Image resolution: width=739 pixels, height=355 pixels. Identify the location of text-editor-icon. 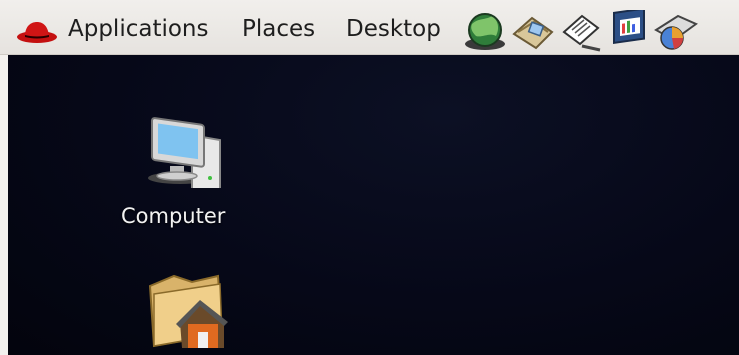
(581, 31).